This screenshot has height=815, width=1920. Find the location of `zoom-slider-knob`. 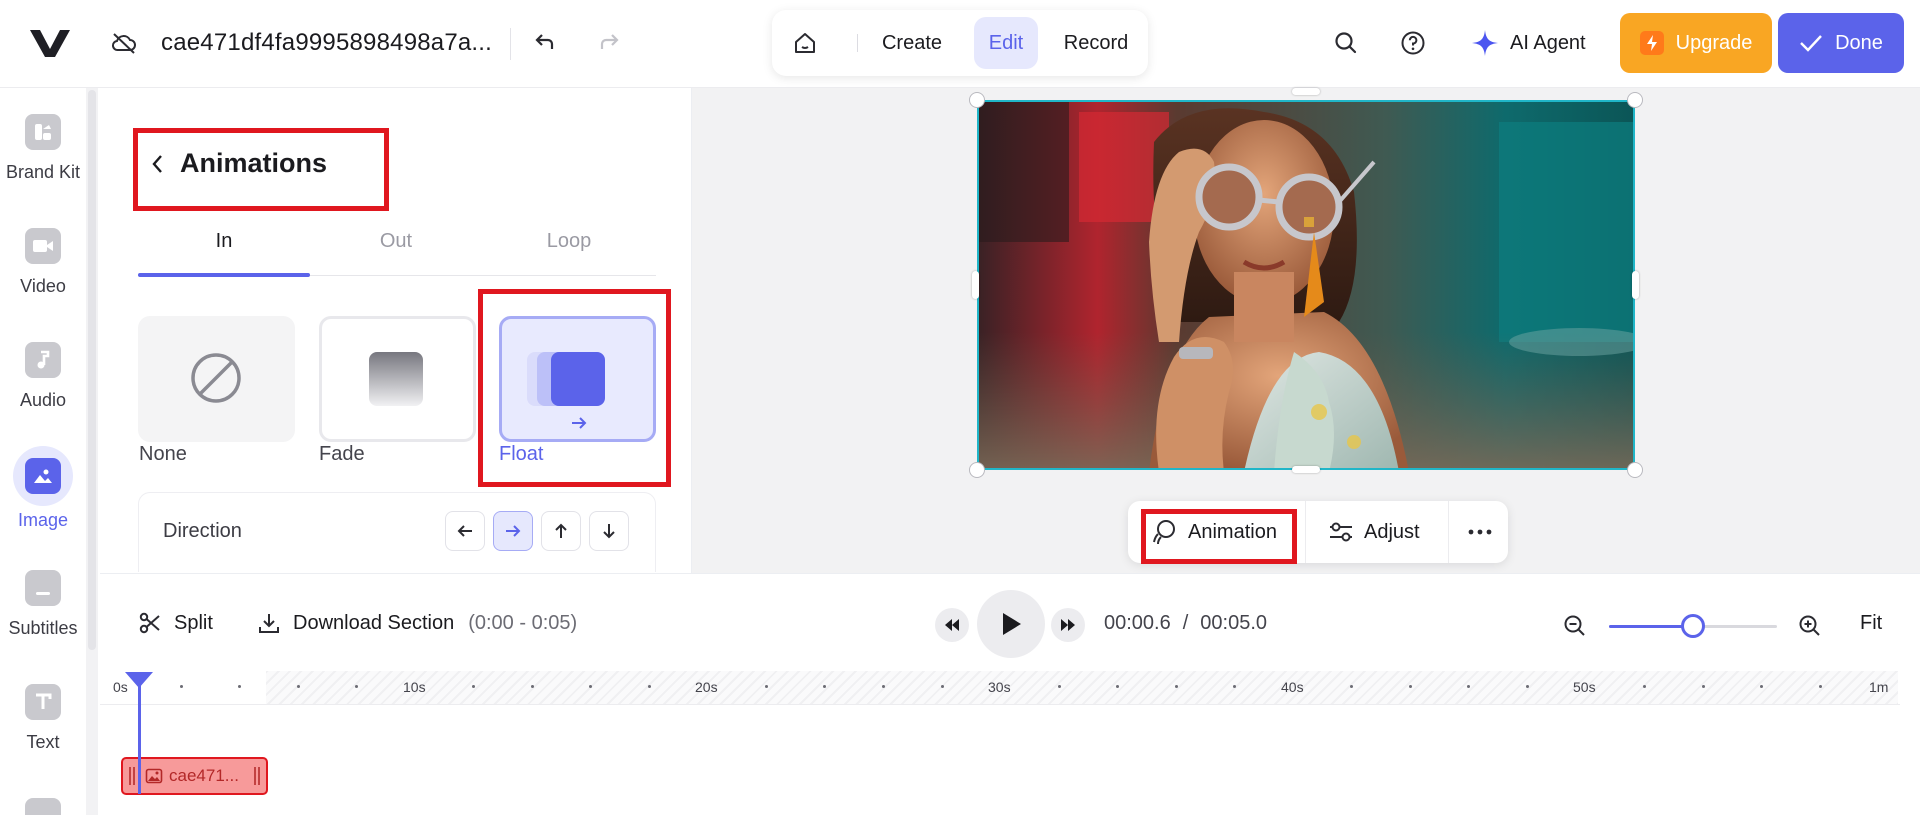

zoom-slider-knob is located at coordinates (1693, 626).